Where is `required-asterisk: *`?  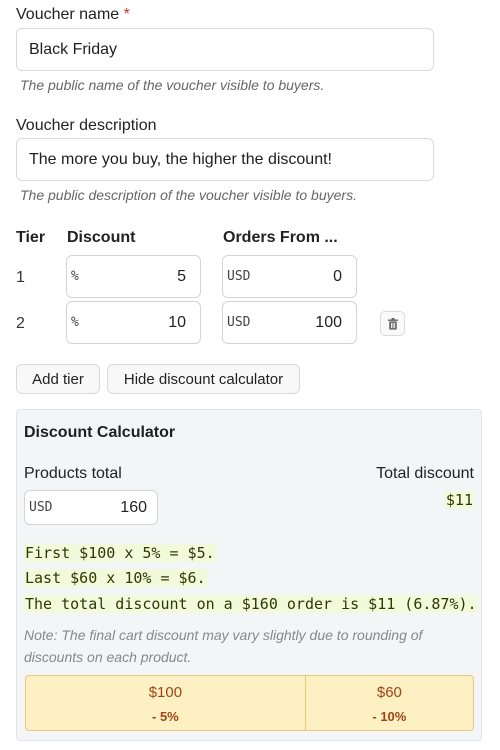 required-asterisk: * is located at coordinates (126, 14).